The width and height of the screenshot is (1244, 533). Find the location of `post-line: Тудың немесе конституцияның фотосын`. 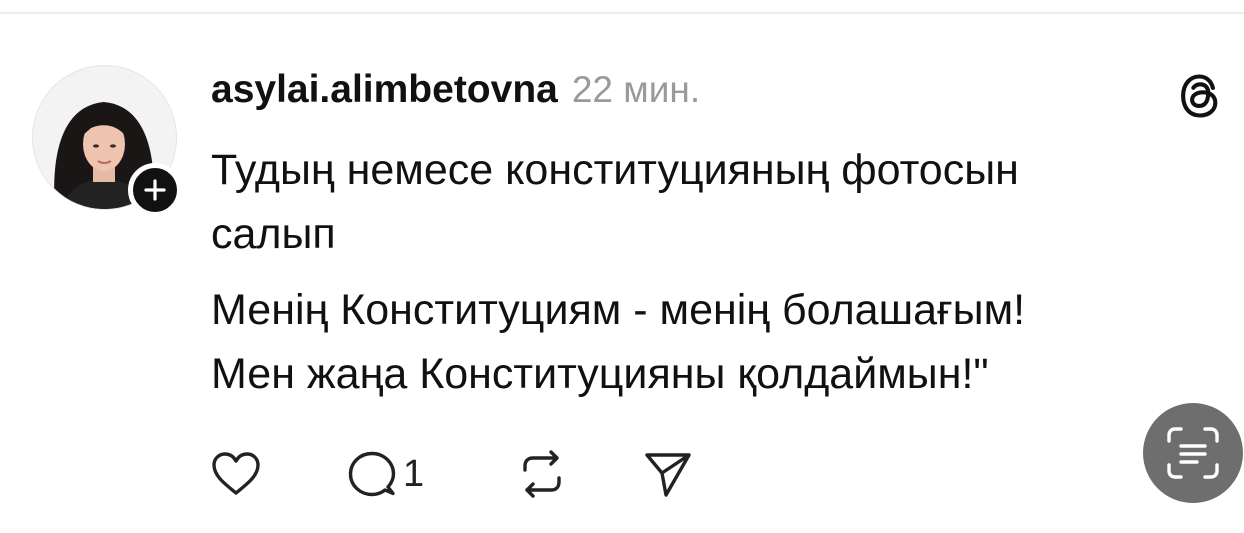

post-line: Тудың немесе конституцияның фотосын is located at coordinates (615, 170).